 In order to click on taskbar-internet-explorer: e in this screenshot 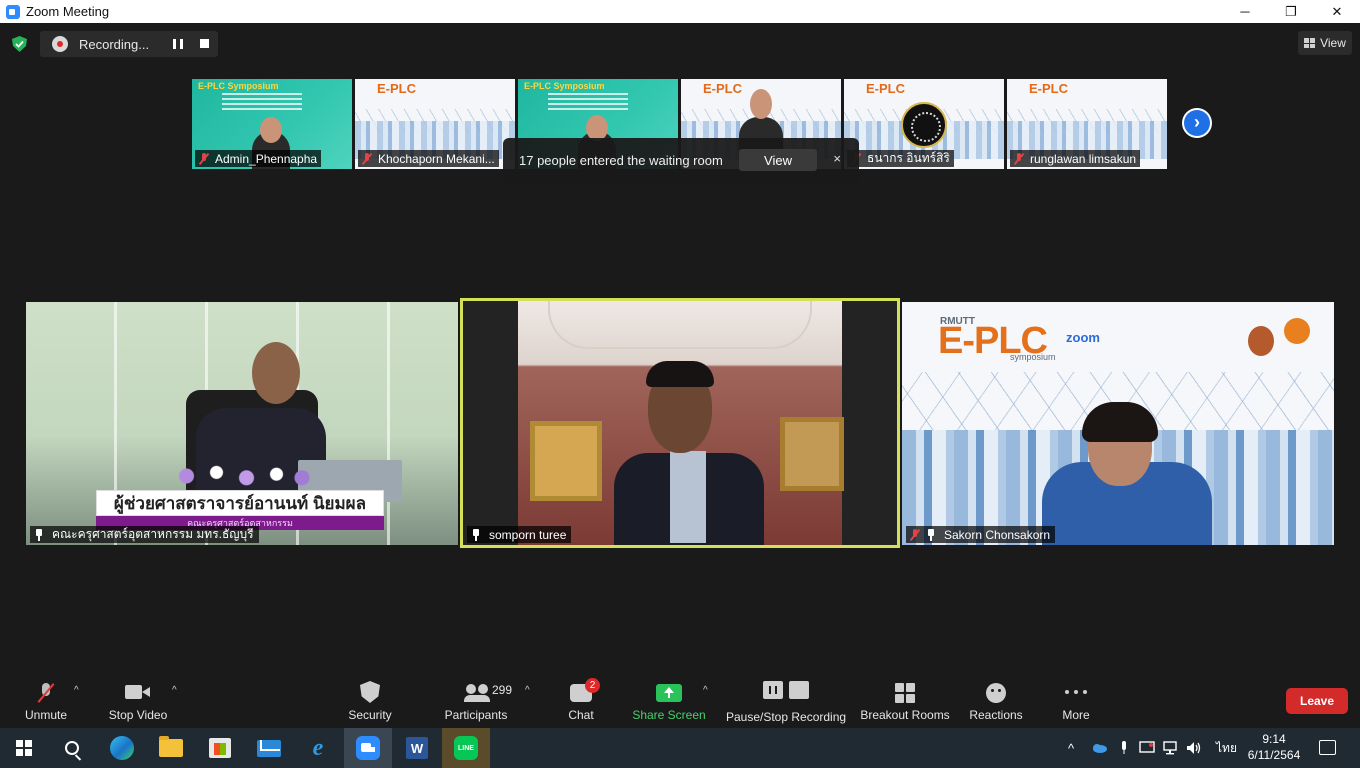, I will do `click(318, 748)`.